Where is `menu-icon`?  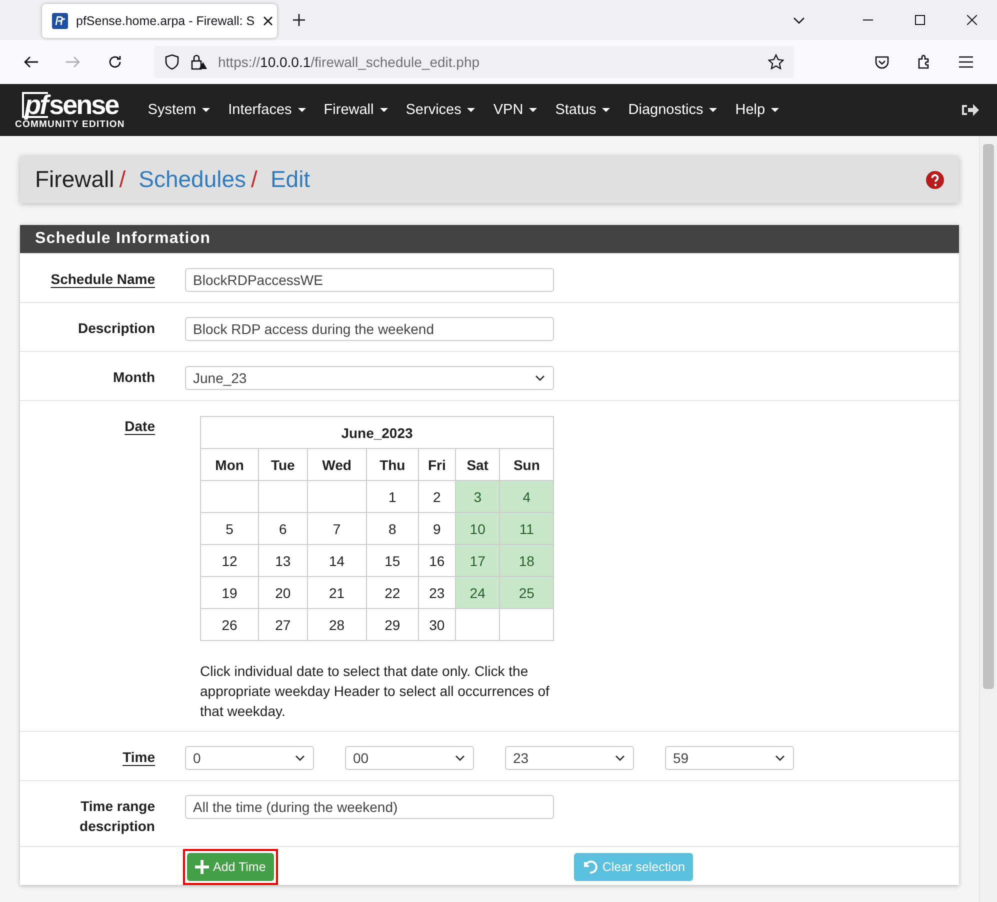
menu-icon is located at coordinates (966, 62).